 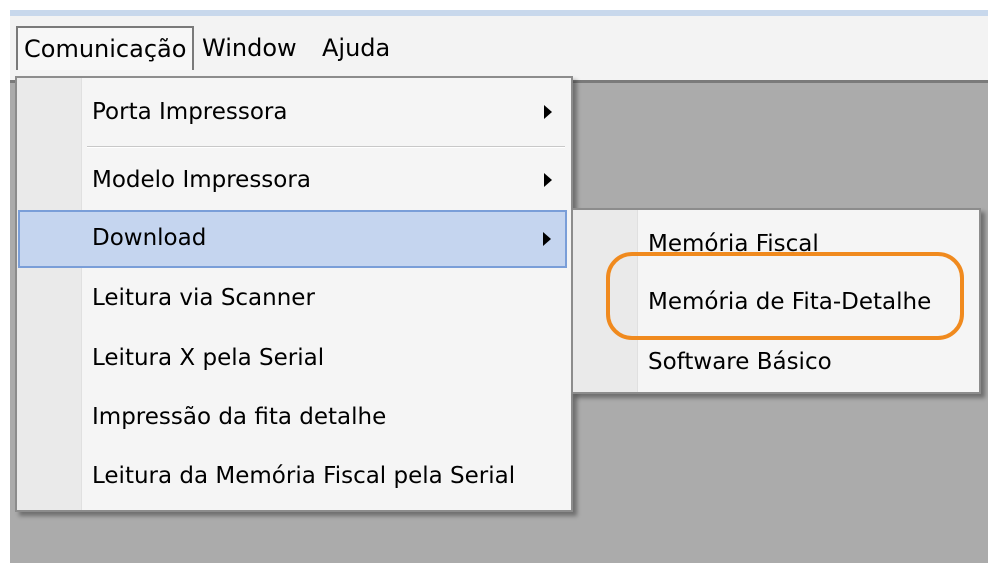 What do you see at coordinates (203, 298) in the screenshot?
I see `menu-item-label: Leitura via Scanner` at bounding box center [203, 298].